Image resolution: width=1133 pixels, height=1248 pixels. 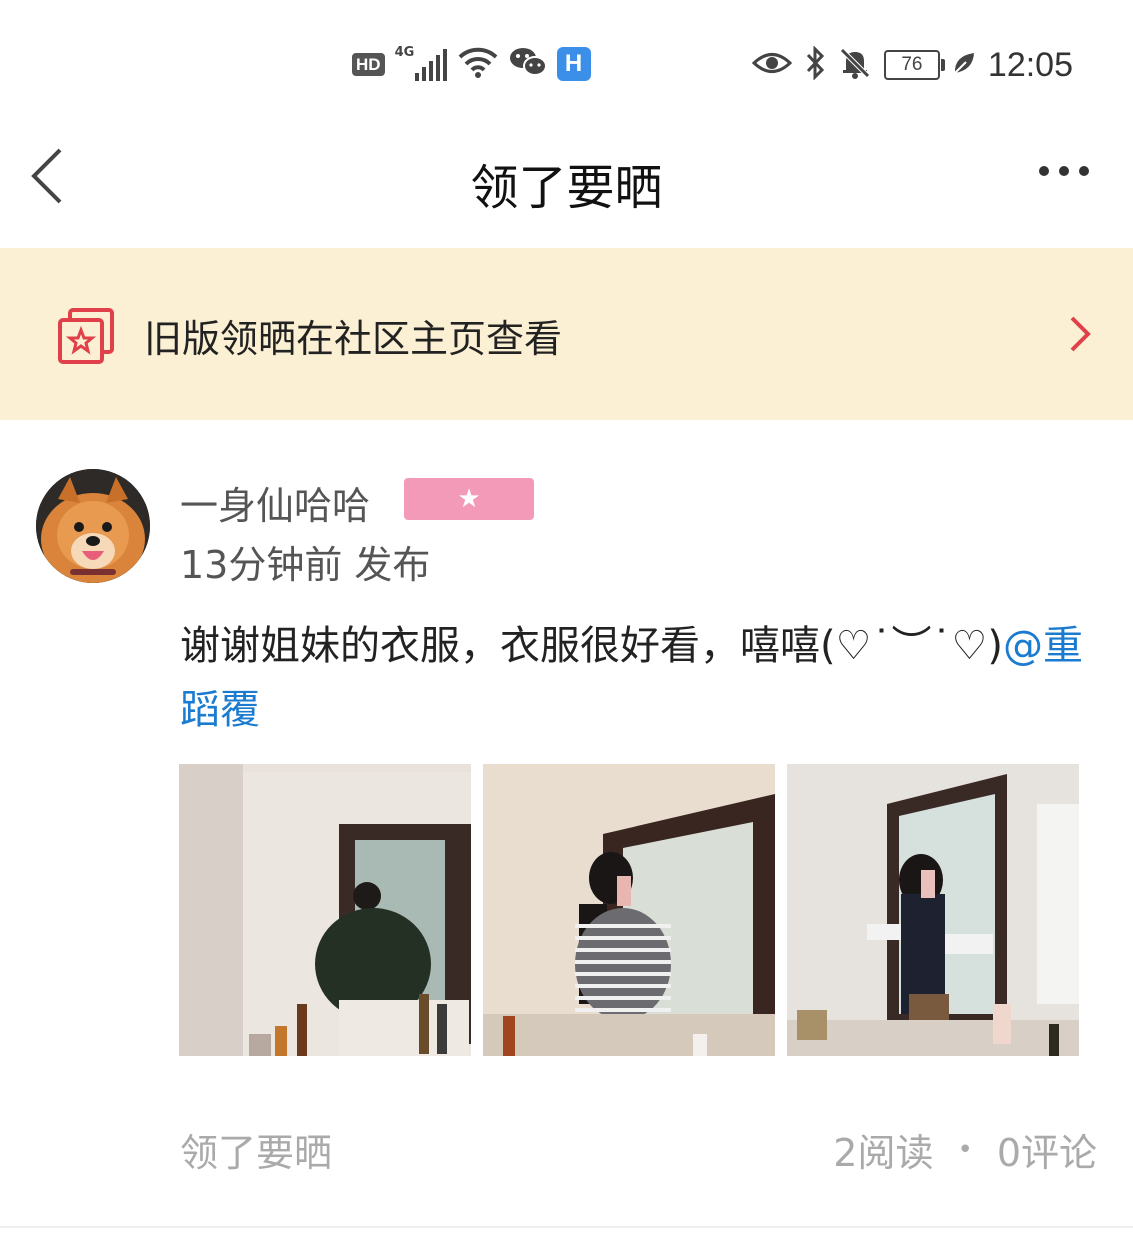 I want to click on comment-count: 0评论, so click(x=1047, y=1149).